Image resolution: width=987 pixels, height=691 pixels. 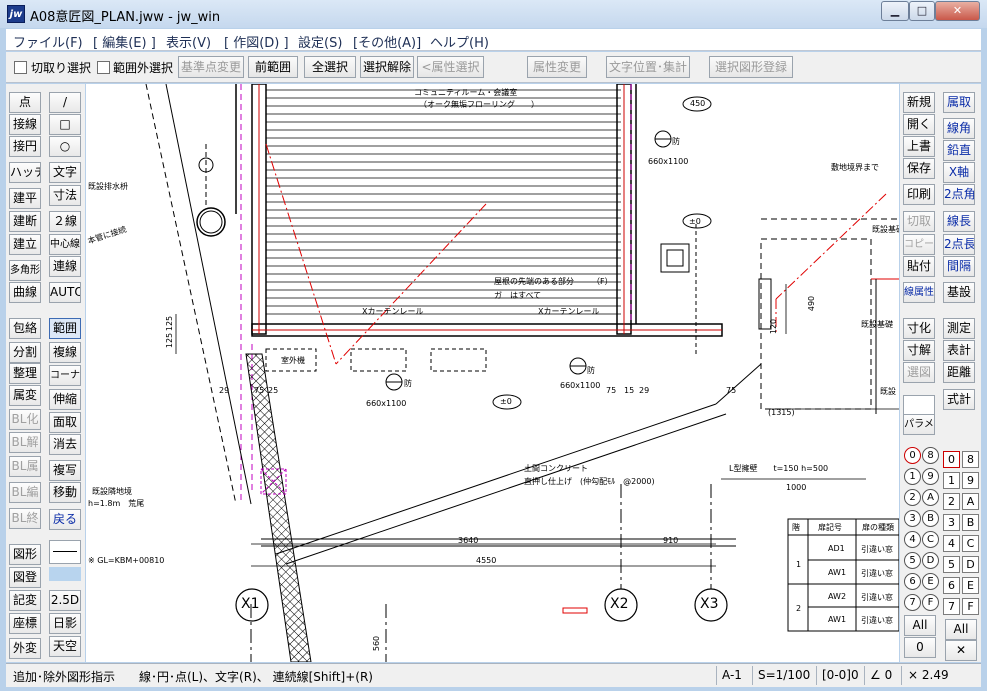 I want to click on status-layer: [0-0]0, so click(x=840, y=675).